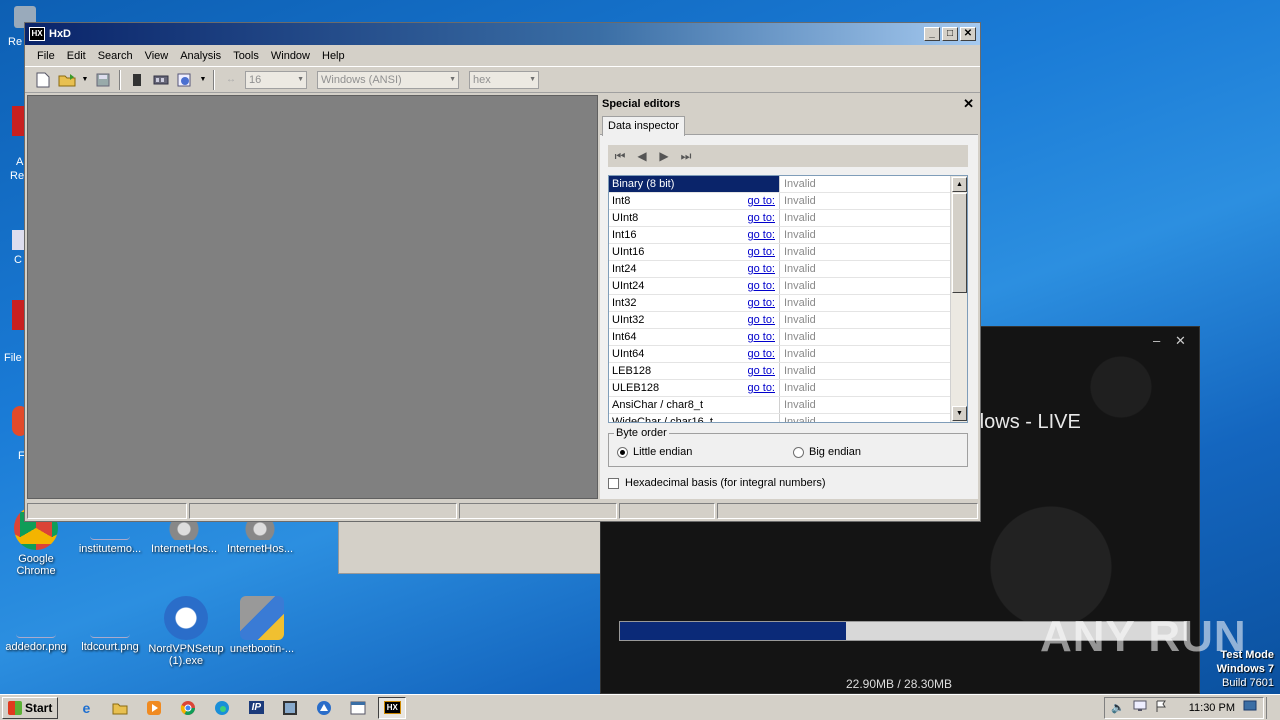 This screenshot has width=1280, height=720. I want to click on minimize-icon: –, so click(1156, 340).